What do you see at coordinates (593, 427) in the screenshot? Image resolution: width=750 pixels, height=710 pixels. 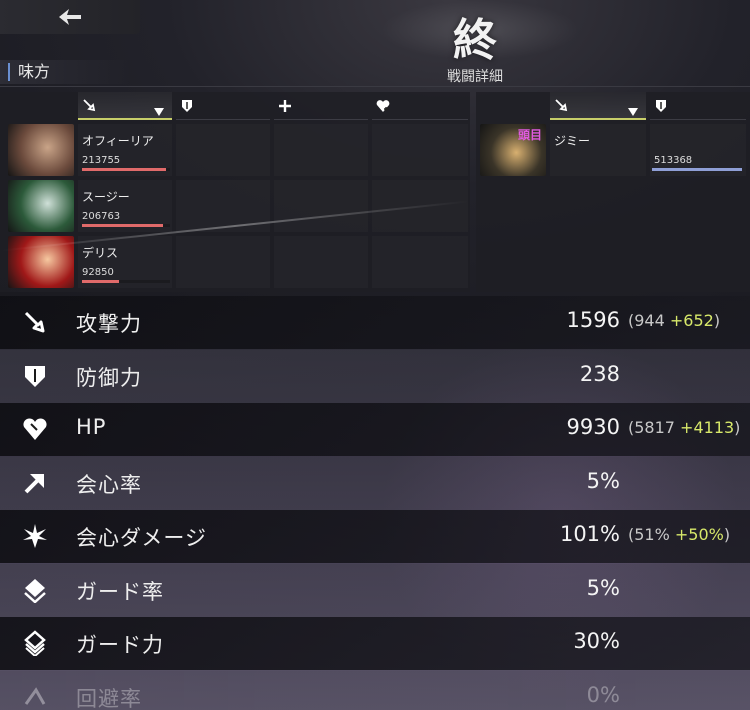 I see `stat-value: 9930` at bounding box center [593, 427].